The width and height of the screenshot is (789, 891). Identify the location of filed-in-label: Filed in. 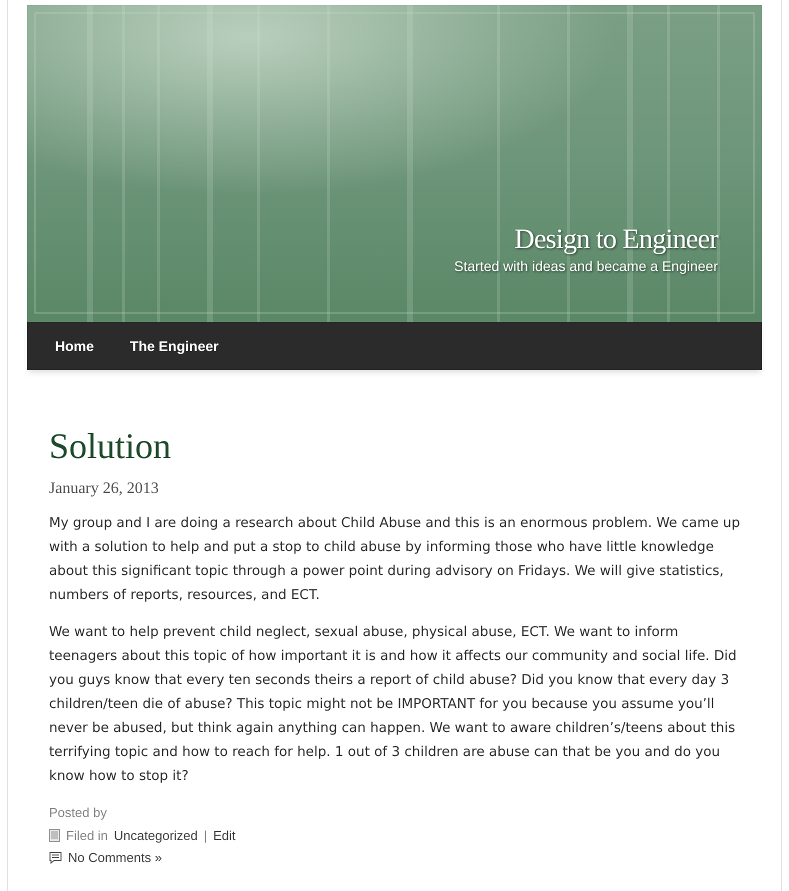
(87, 835).